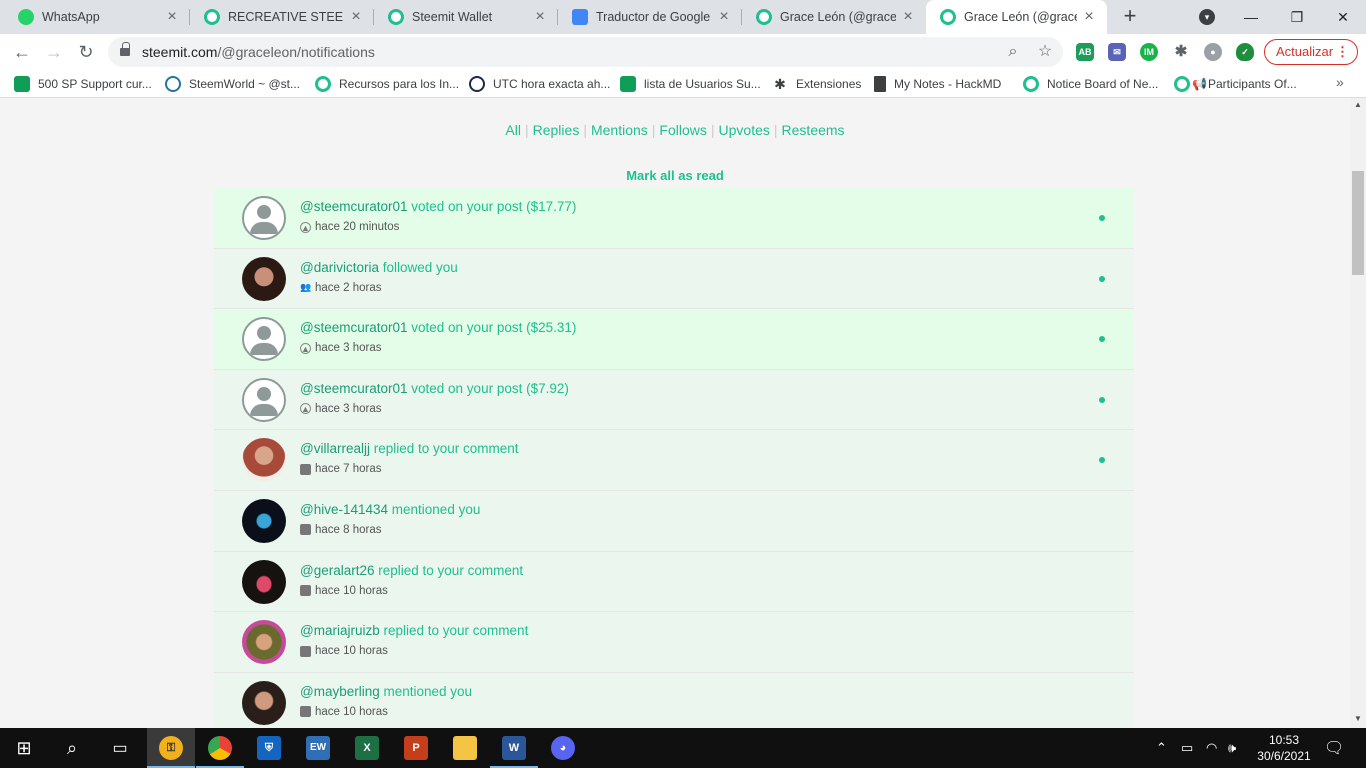  I want to click on tab-grace-leon: Grace León (@gracele ×, so click(834, 17).